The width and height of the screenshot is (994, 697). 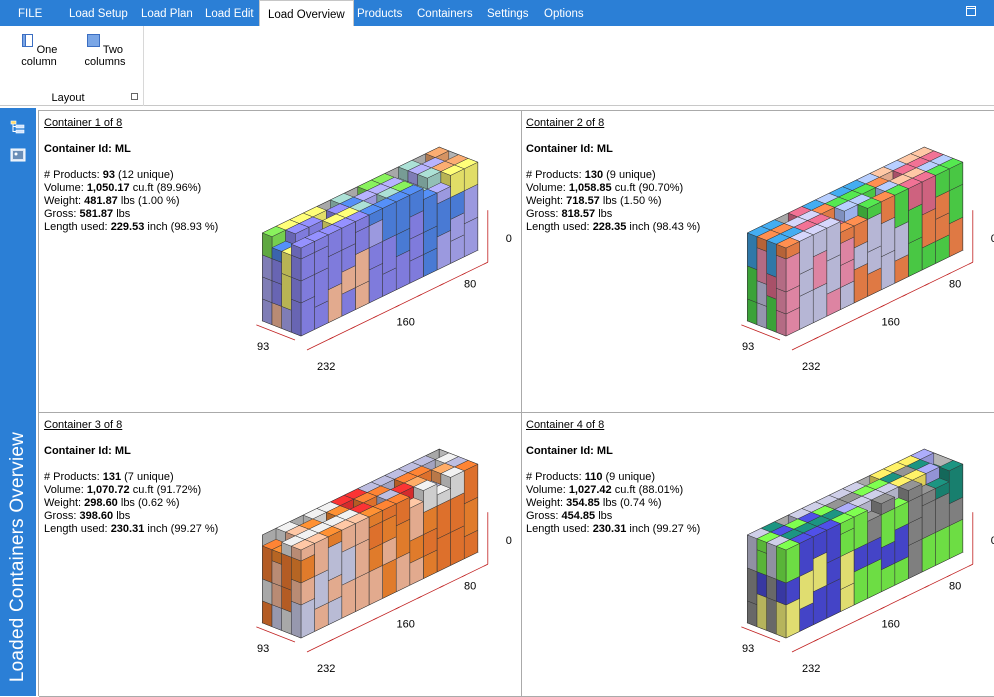 What do you see at coordinates (18, 155) in the screenshot?
I see `image-view-icon` at bounding box center [18, 155].